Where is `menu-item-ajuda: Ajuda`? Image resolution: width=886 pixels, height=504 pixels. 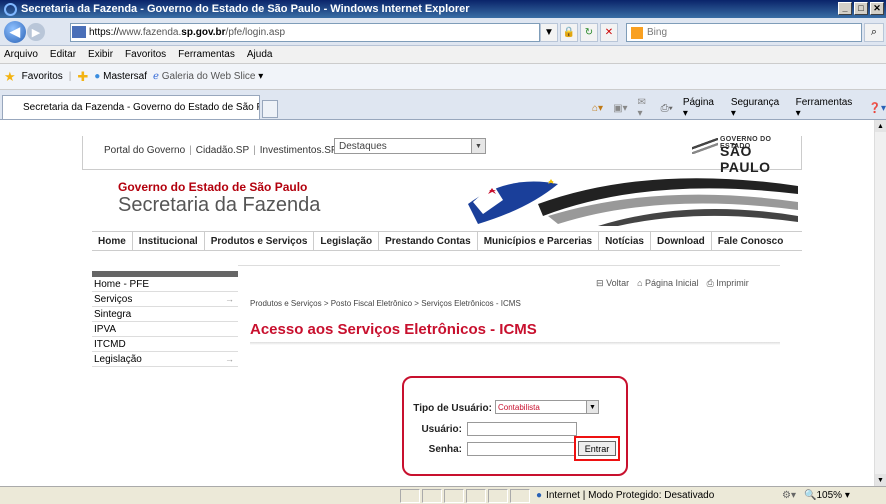 menu-item-ajuda: Ajuda is located at coordinates (260, 54).